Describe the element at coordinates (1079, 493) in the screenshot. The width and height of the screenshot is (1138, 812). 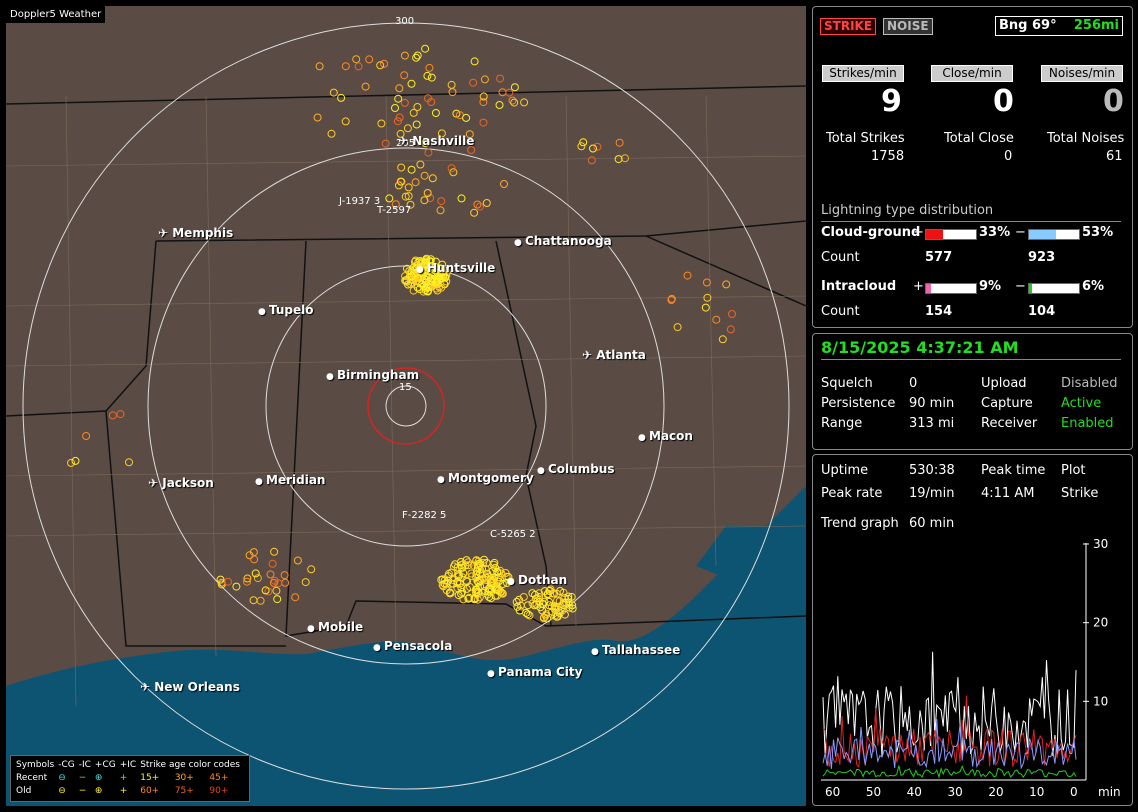
I see `plot-value: Strike` at that location.